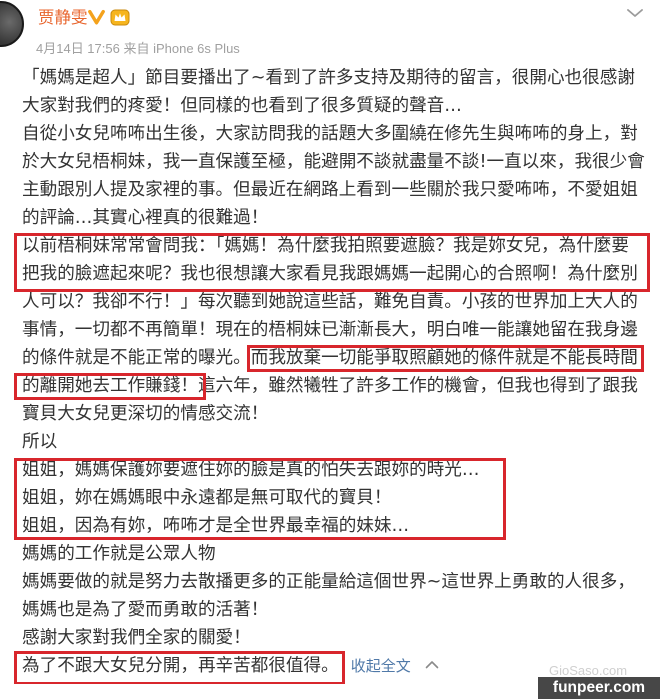 The image size is (660, 699). I want to click on post-text-line: 感謝大家對我們全家的關愛！, so click(136, 638).